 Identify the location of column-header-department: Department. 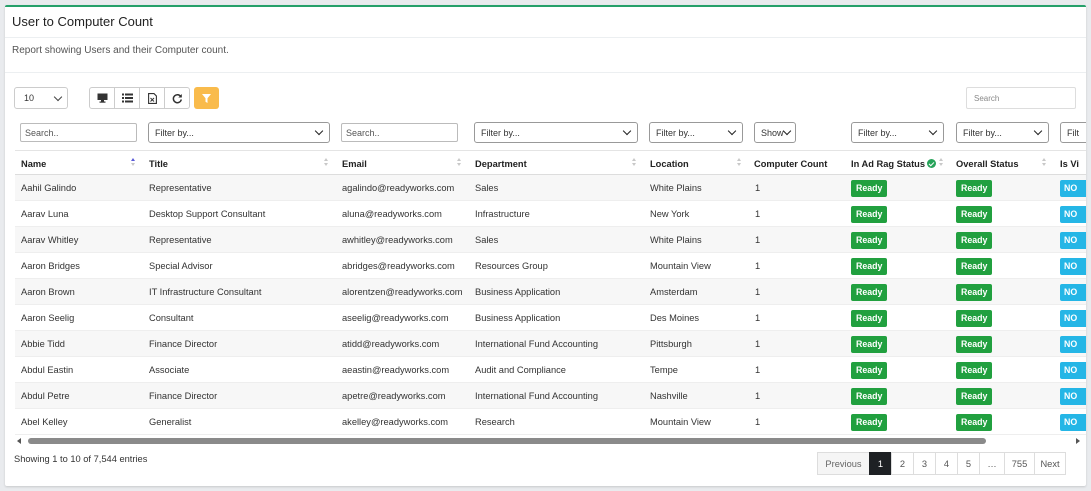
(501, 164).